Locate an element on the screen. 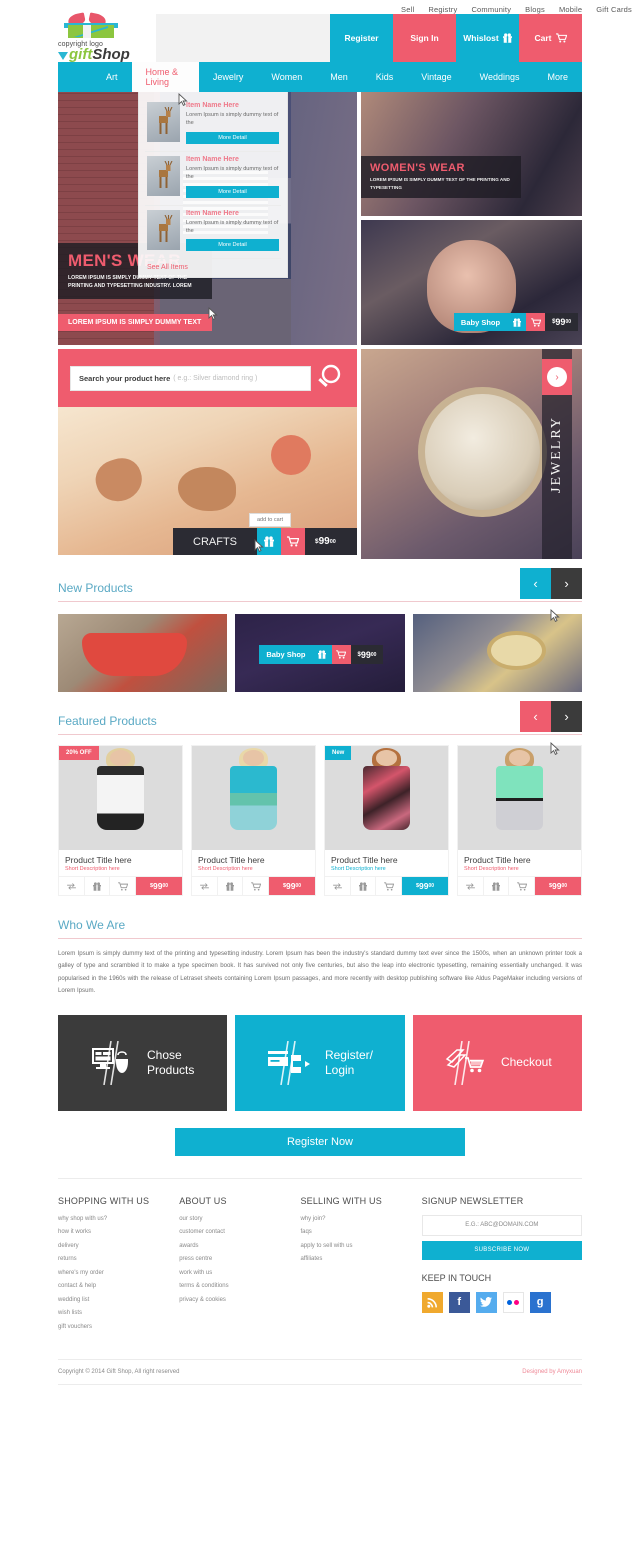 The width and height of the screenshot is (640, 1556). register-button: Register is located at coordinates (361, 38).